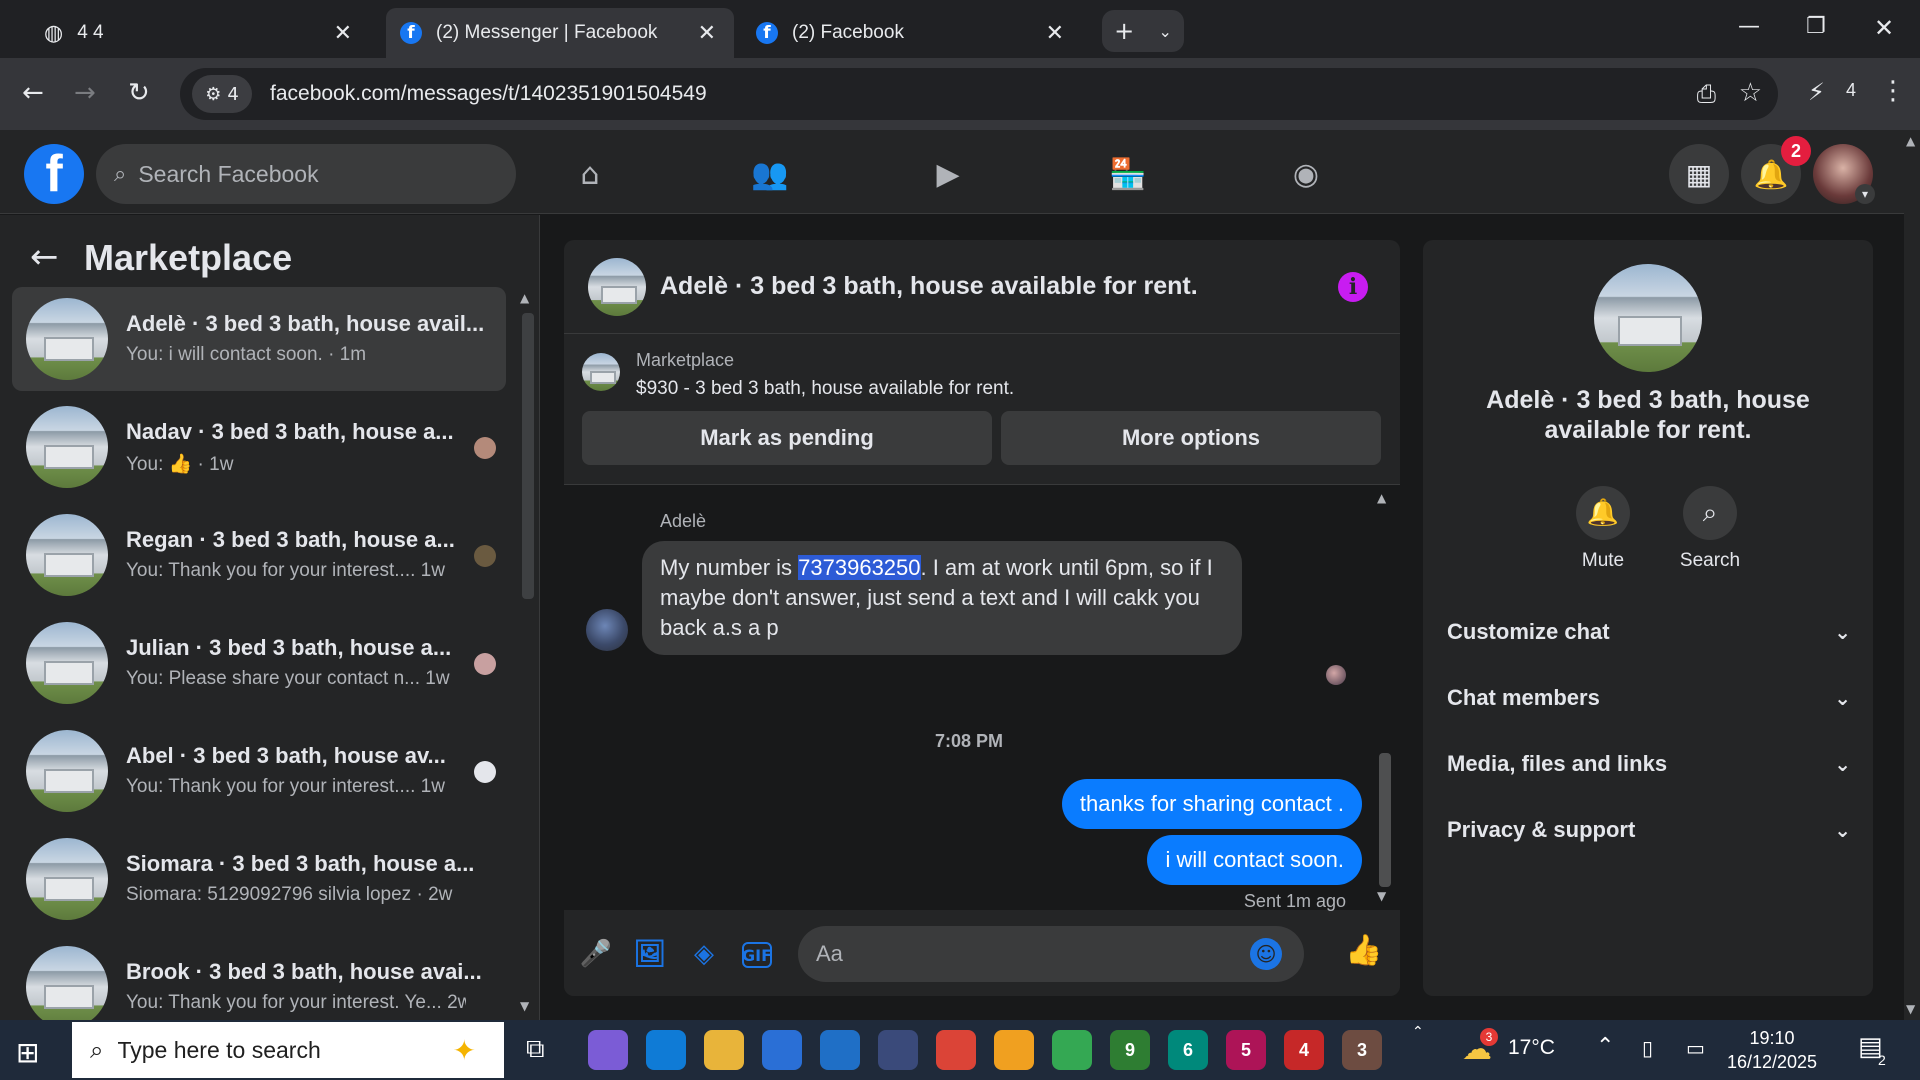  Describe the element at coordinates (200, 33) in the screenshot. I see `tab-generic: ◍ 4 4 ✕` at that location.